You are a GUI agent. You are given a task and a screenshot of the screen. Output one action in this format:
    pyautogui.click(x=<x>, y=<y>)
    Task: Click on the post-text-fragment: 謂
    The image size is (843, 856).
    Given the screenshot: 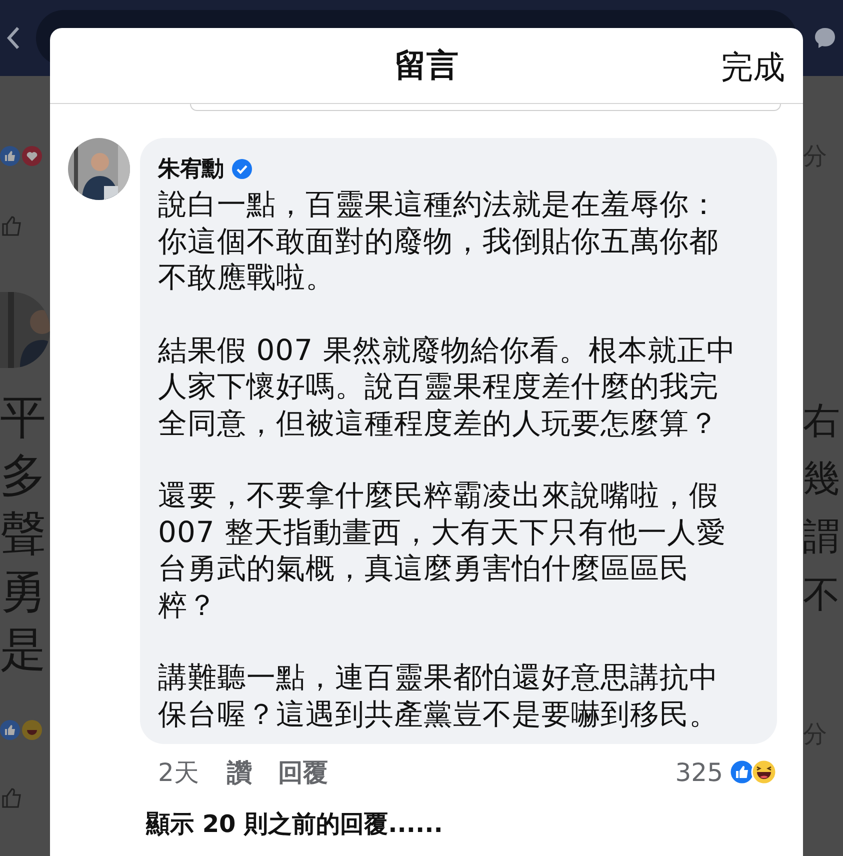 What is the action you would take?
    pyautogui.click(x=821, y=537)
    